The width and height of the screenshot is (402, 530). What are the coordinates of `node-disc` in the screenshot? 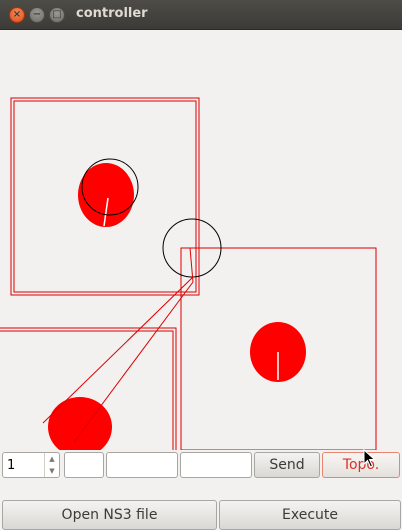 It's located at (80, 423).